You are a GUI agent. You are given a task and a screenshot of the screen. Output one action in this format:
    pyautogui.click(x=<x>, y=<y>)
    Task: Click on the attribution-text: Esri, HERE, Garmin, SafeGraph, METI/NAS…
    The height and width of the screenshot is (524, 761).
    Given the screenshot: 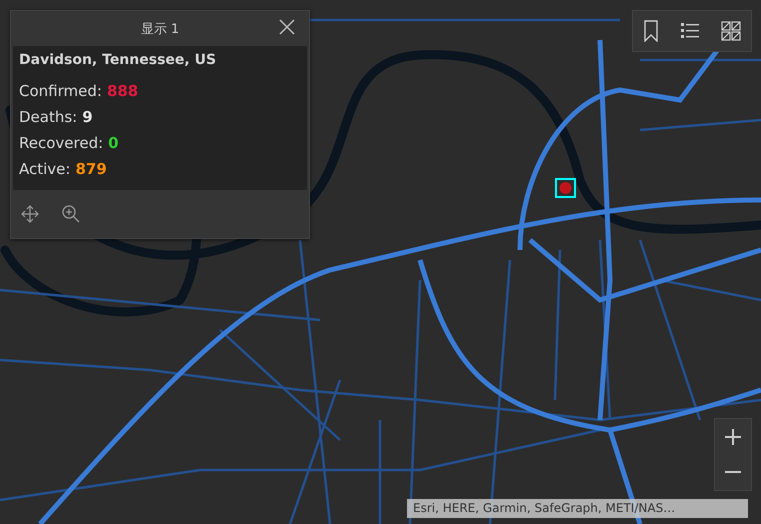 What is the action you would take?
    pyautogui.click(x=577, y=508)
    